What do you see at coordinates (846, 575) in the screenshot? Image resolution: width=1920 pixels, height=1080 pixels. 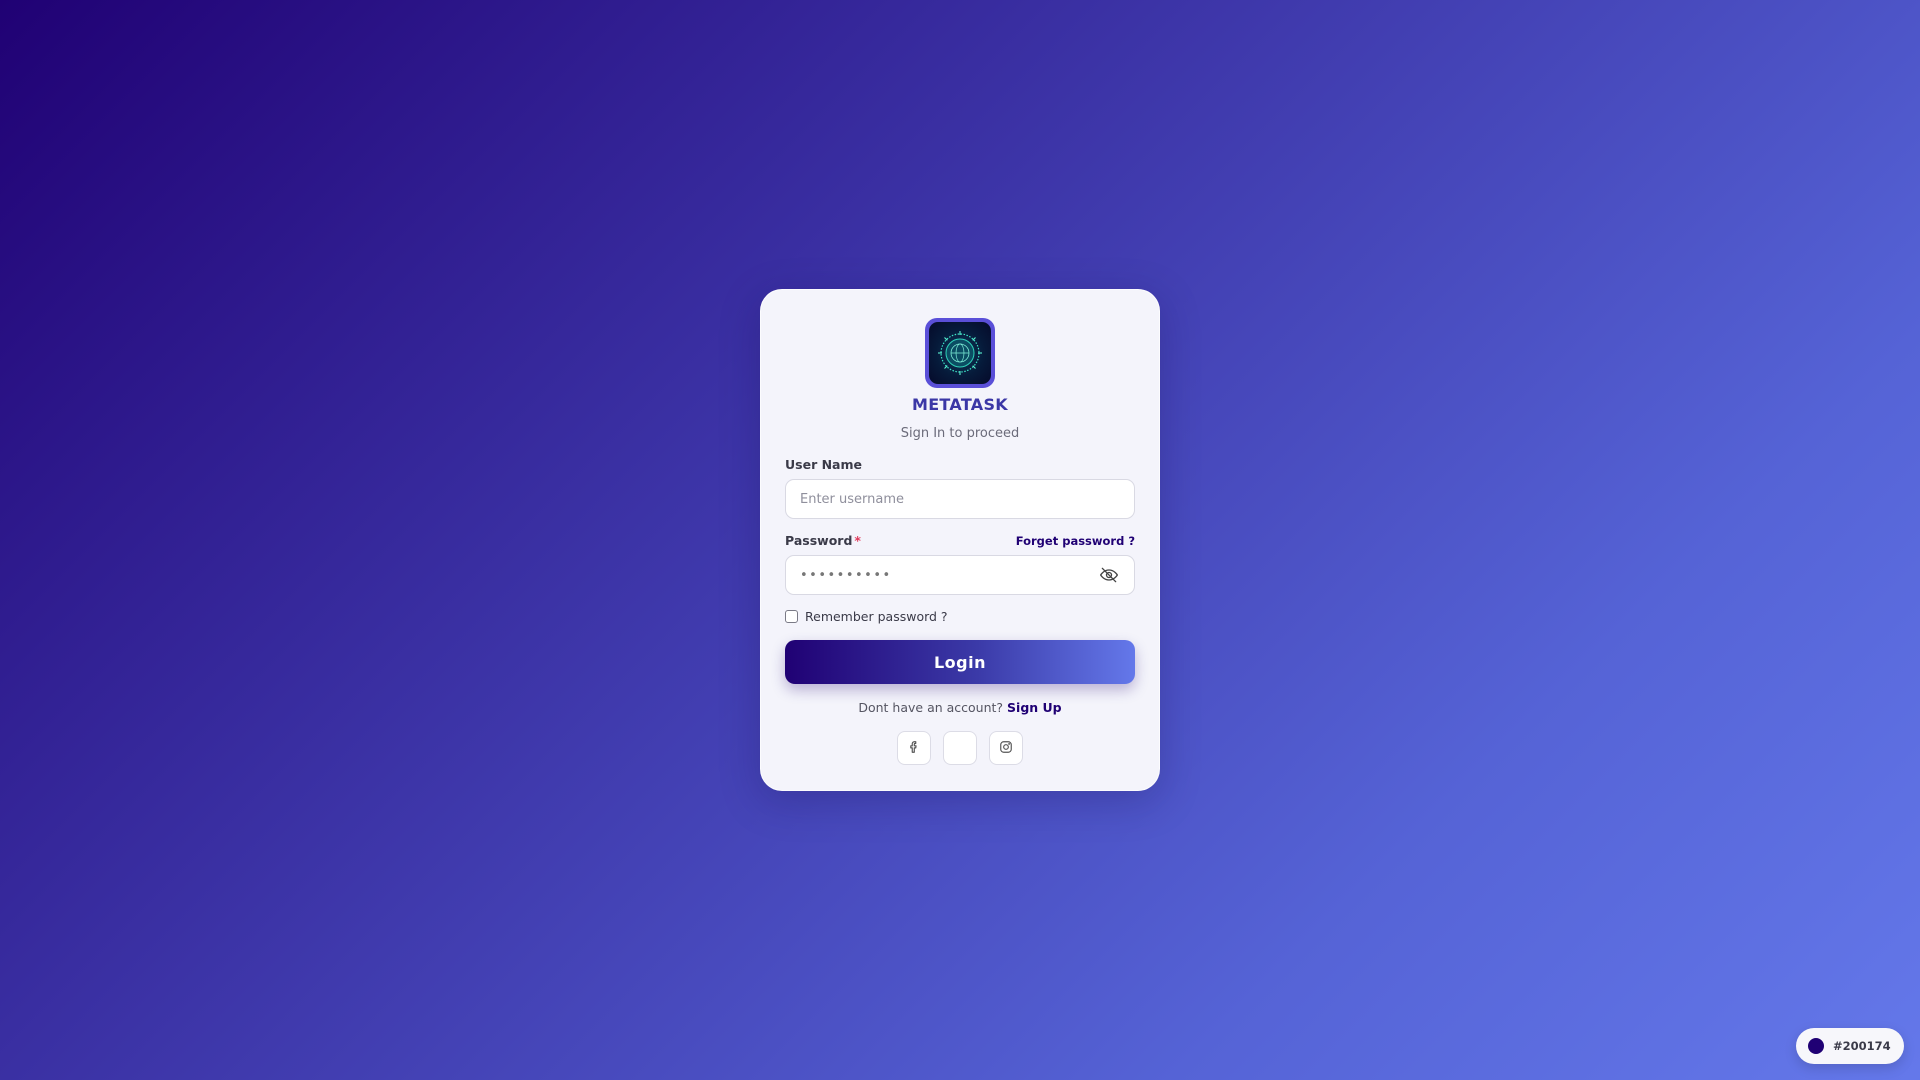 I see `password-masked-value: ••••••••••` at bounding box center [846, 575].